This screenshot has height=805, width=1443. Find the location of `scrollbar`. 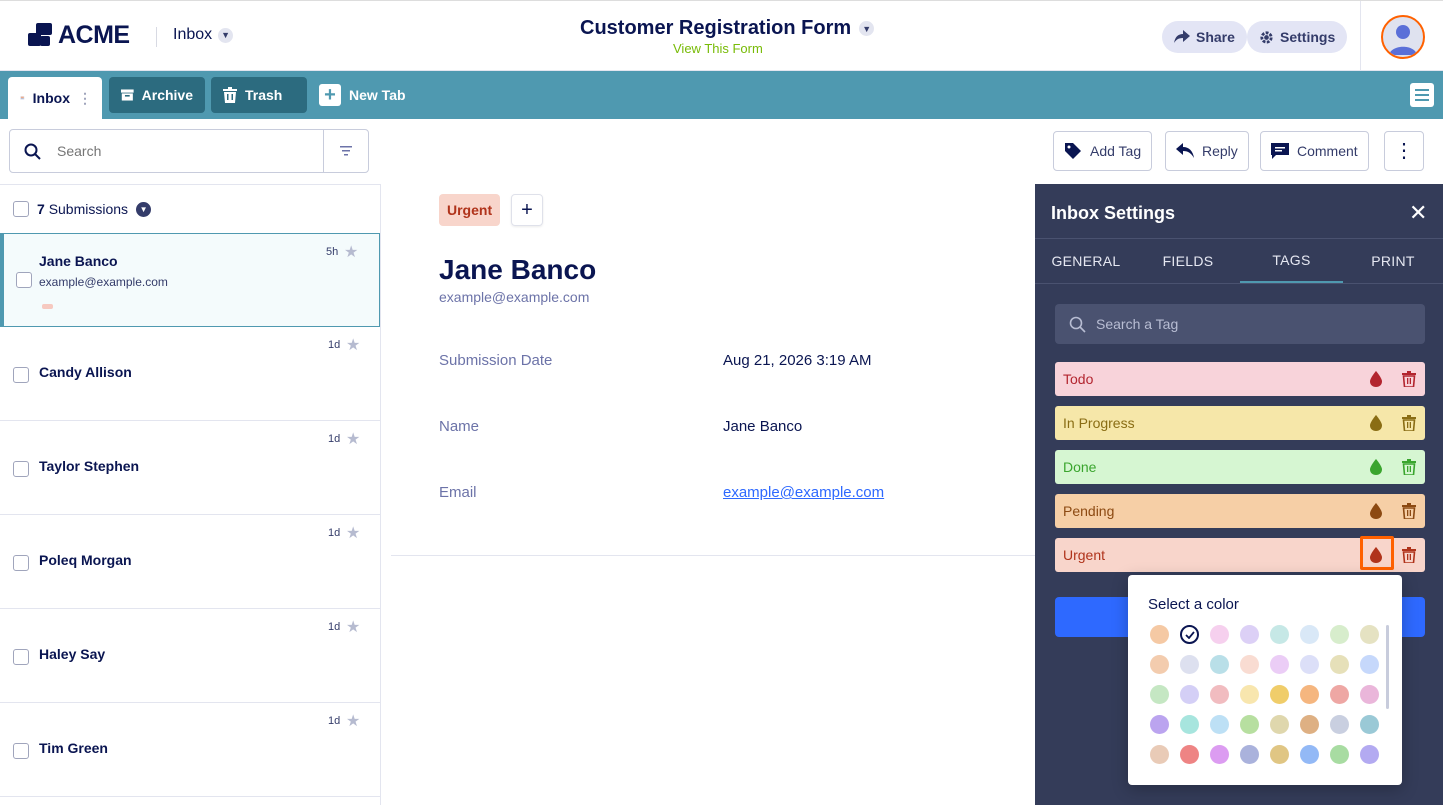

scrollbar is located at coordinates (1387, 667).